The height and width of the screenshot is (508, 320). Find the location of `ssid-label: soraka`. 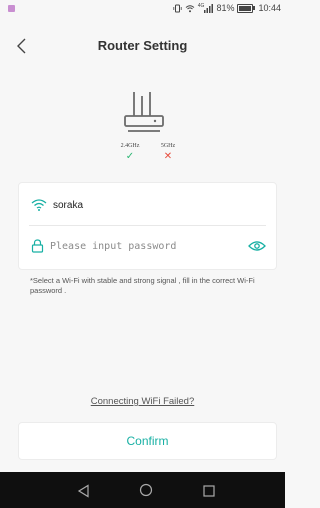

ssid-label: soraka is located at coordinates (68, 205).